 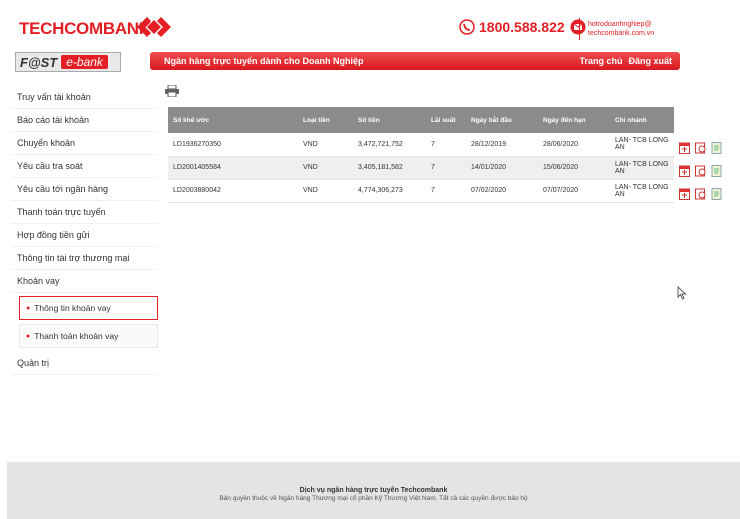 What do you see at coordinates (621, 33) in the screenshot?
I see `email-line-2: techcombank.com.vn` at bounding box center [621, 33].